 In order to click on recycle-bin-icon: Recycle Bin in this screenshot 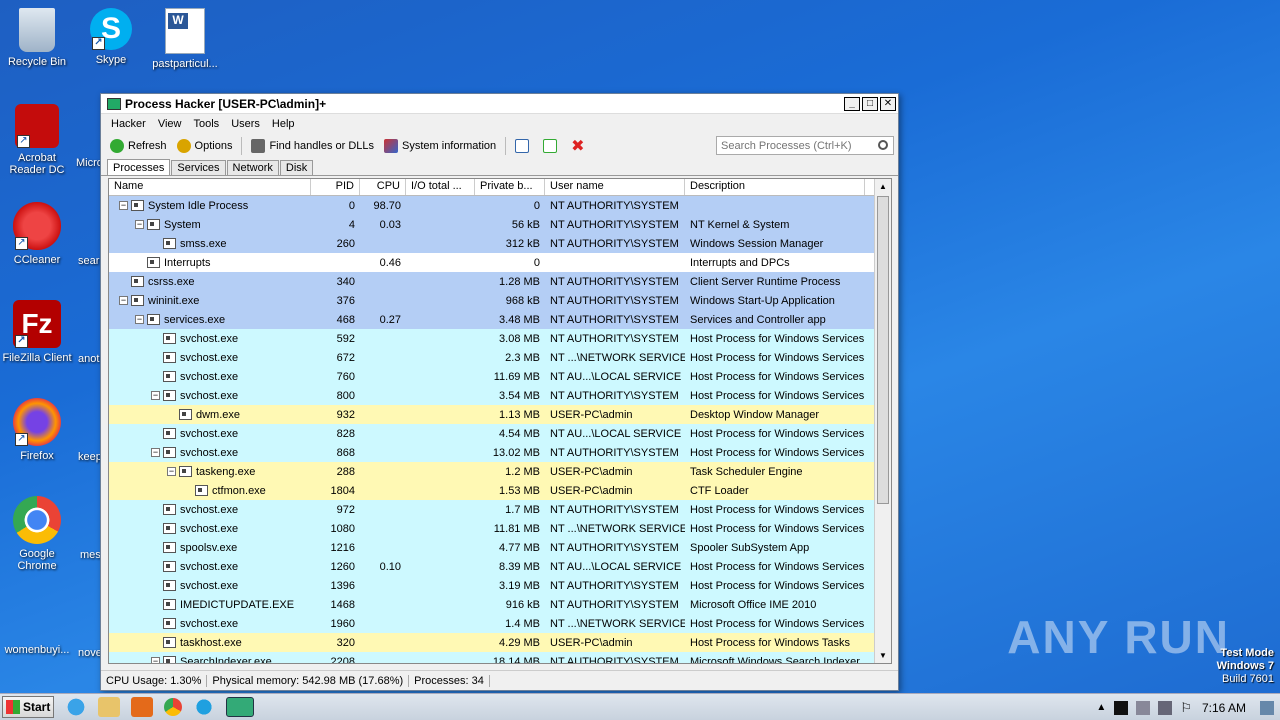, I will do `click(37, 38)`.